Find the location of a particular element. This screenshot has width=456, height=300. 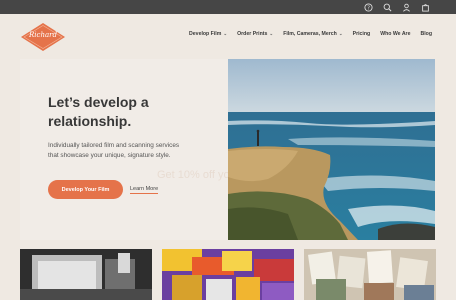

account-icon is located at coordinates (406, 7).